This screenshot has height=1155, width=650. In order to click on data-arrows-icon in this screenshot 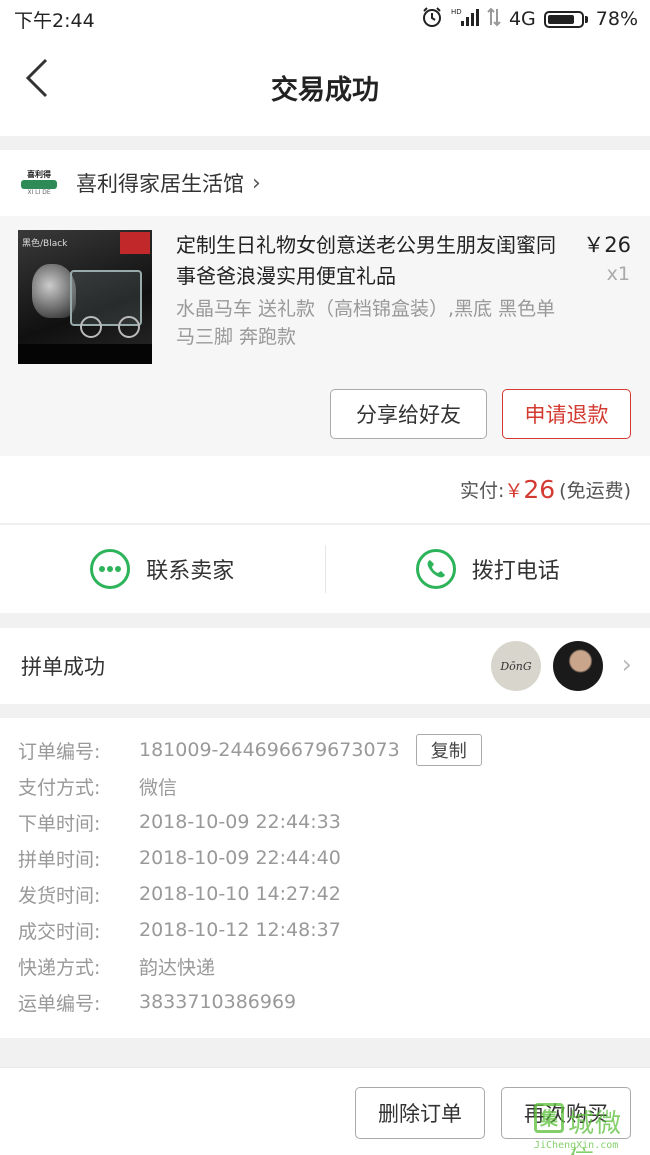, I will do `click(494, 19)`.